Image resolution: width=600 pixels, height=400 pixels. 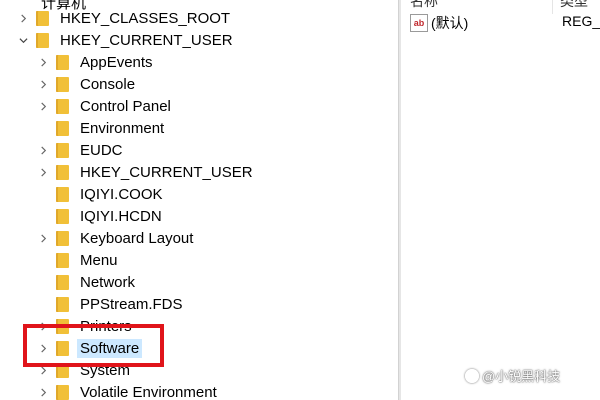 I want to click on watermark: @小锐黑科技, so click(x=512, y=375).